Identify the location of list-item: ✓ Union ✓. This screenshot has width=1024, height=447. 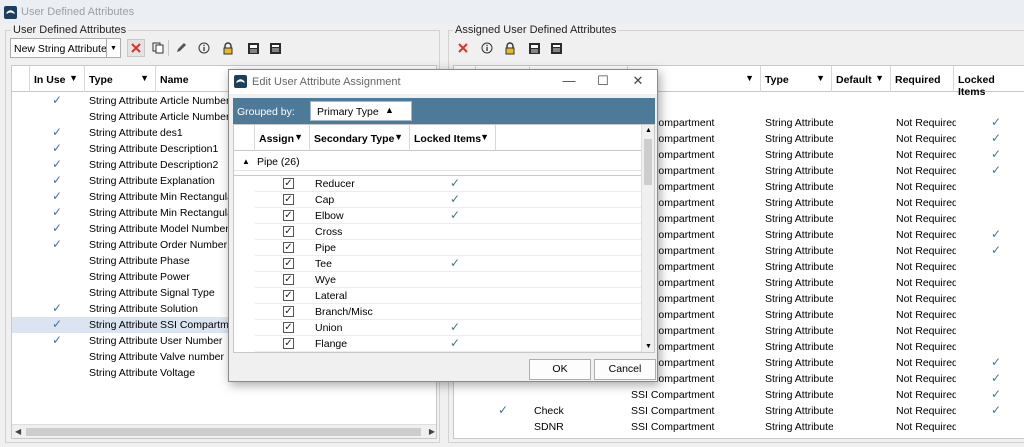
(448, 328).